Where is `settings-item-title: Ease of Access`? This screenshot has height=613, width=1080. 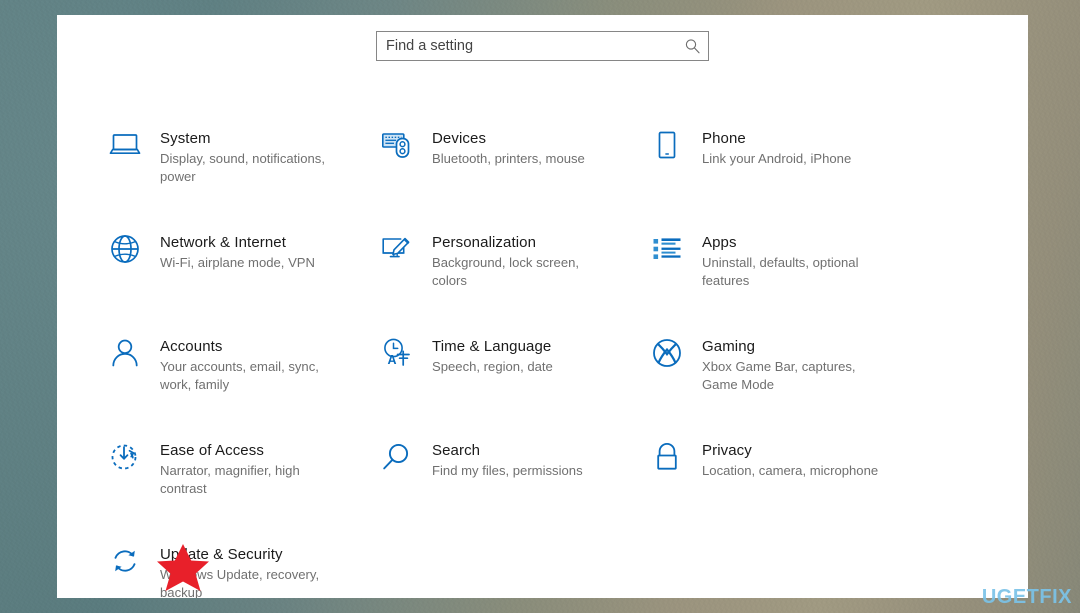 settings-item-title: Ease of Access is located at coordinates (212, 450).